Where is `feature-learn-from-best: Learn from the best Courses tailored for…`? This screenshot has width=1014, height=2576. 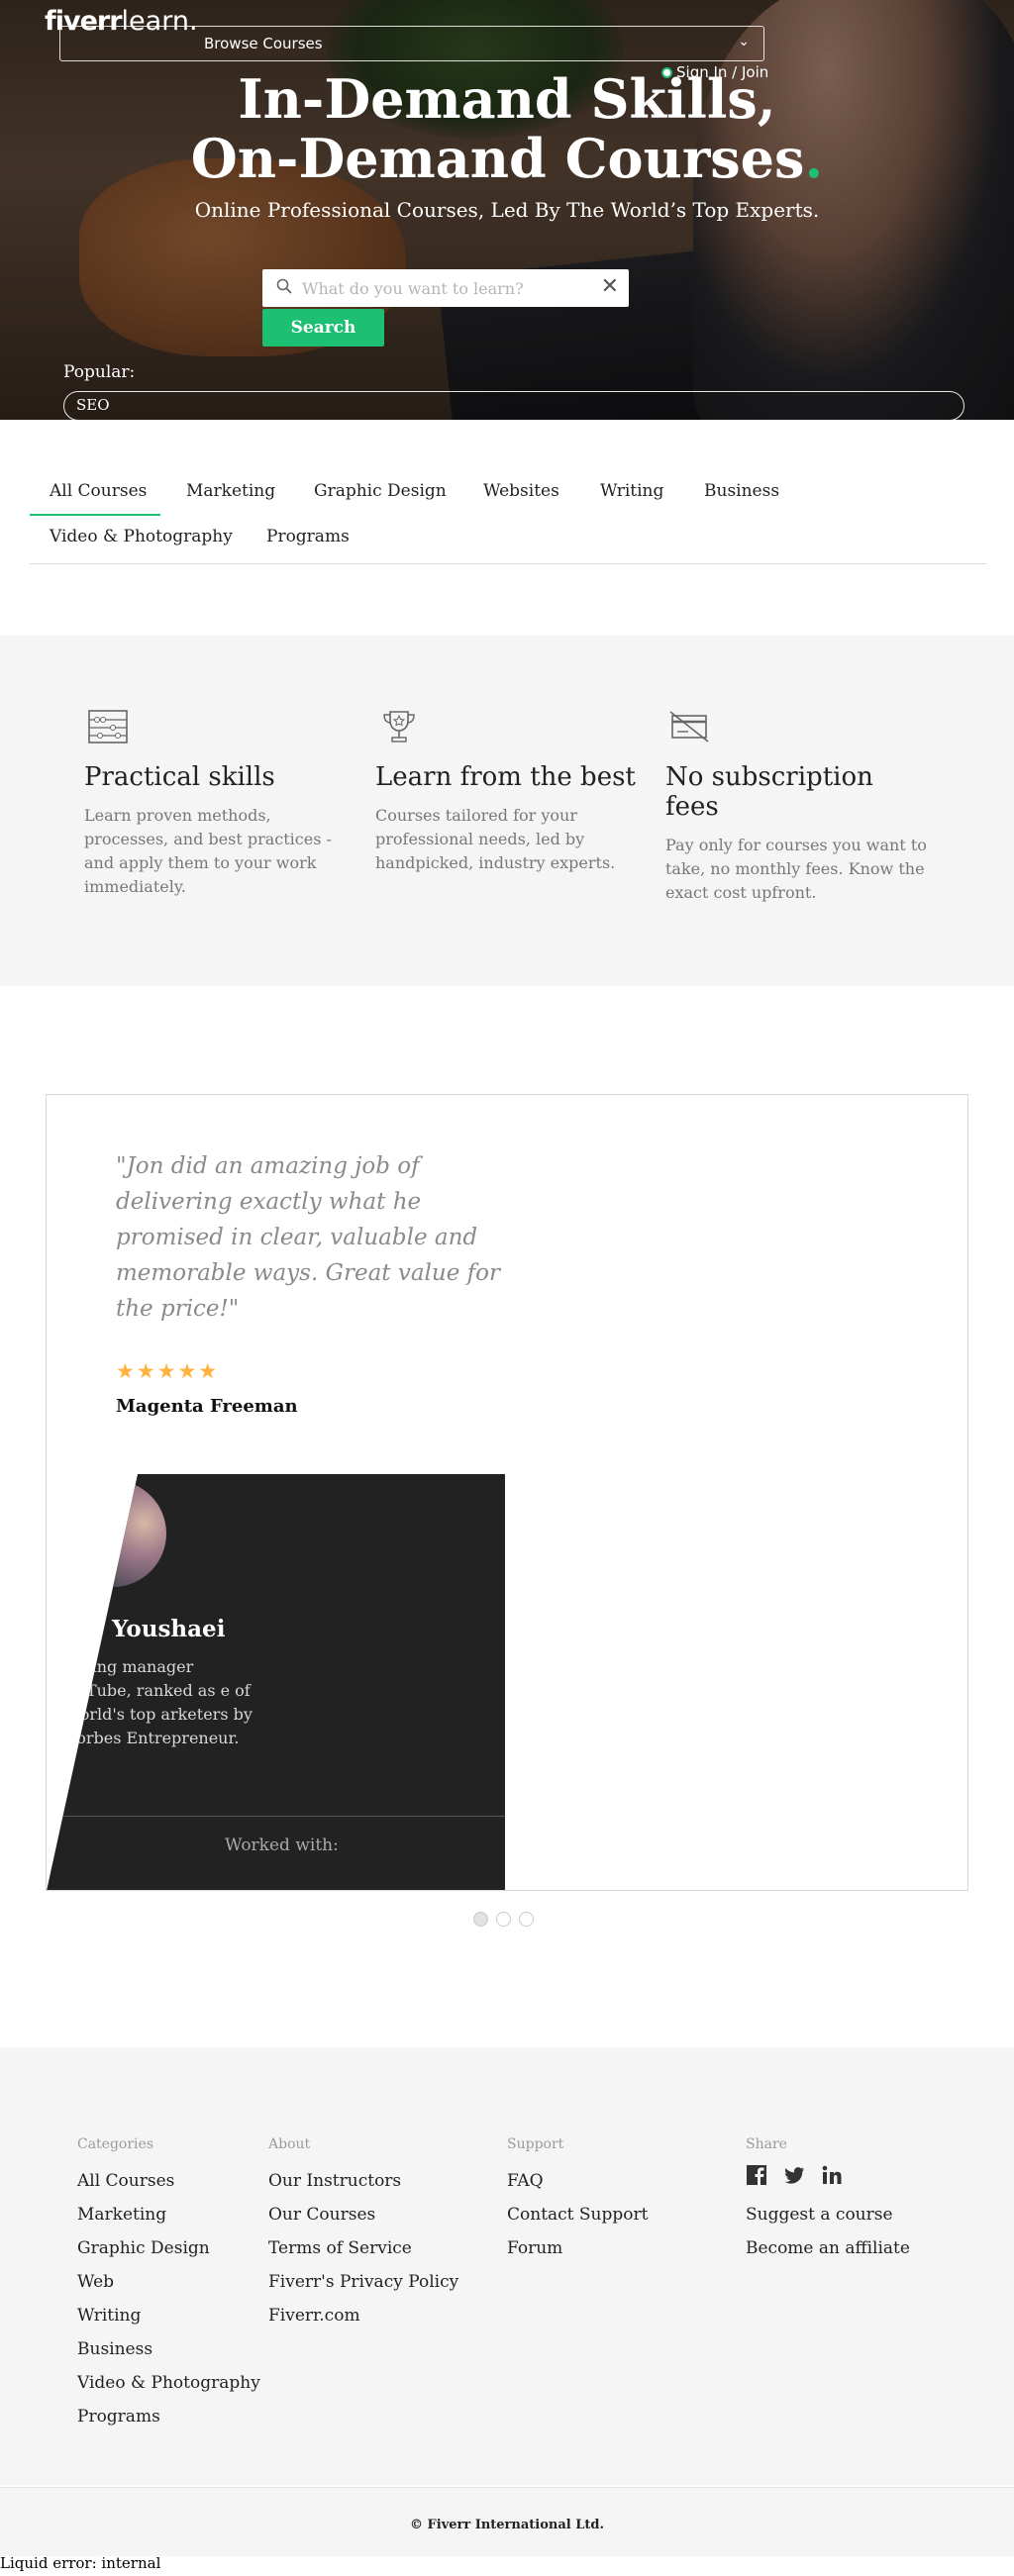 feature-learn-from-best: Learn from the best Courses tailored for… is located at coordinates (509, 792).